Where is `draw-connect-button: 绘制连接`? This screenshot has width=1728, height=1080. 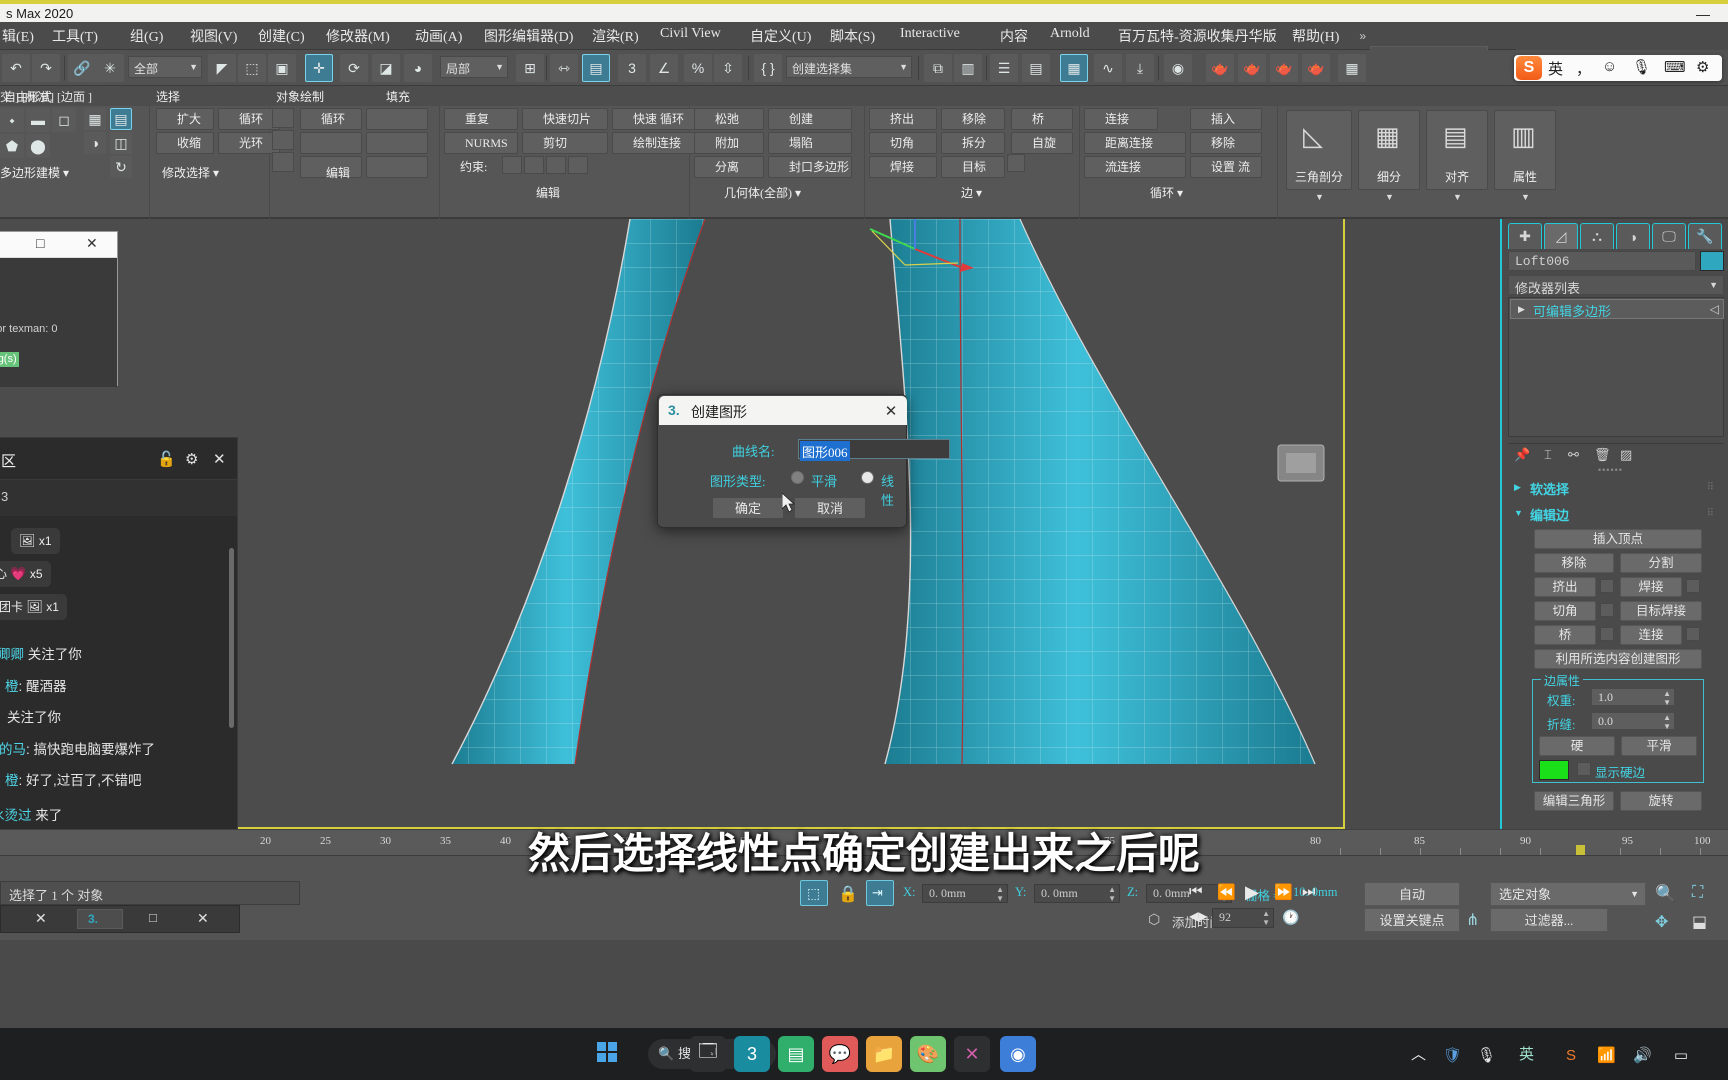 draw-connect-button: 绘制连接 is located at coordinates (656, 143).